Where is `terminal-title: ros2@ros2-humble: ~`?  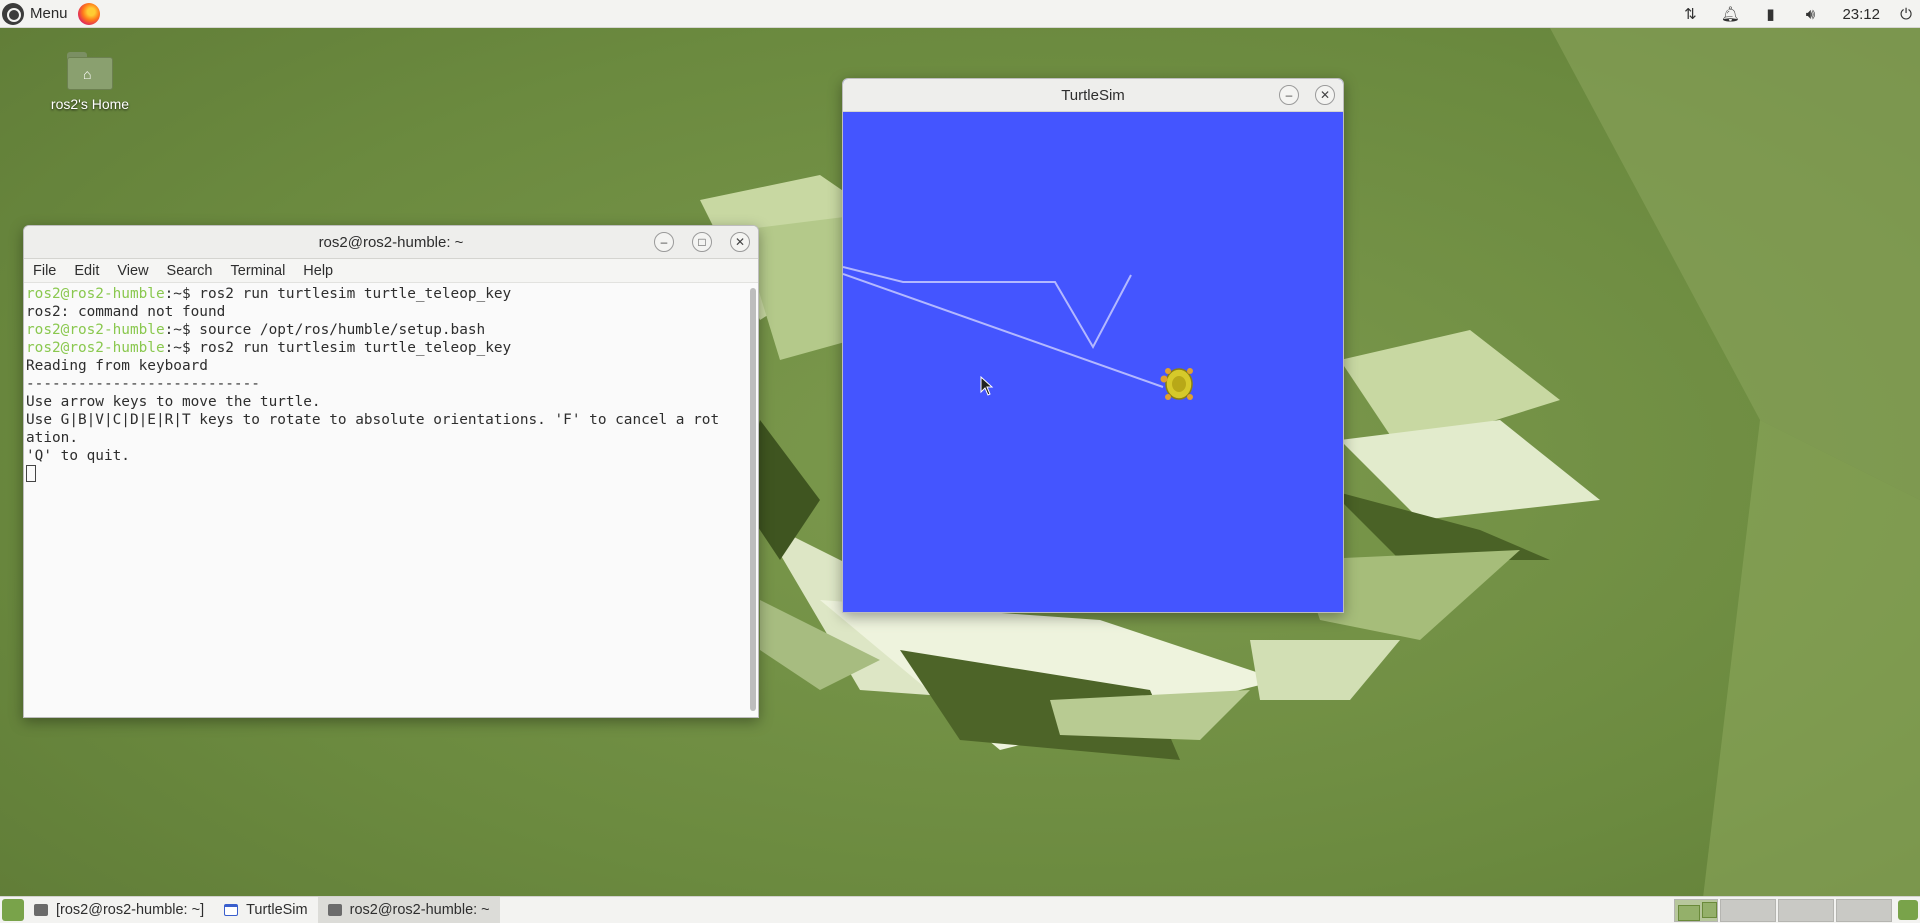
terminal-title: ros2@ros2-humble: ~ is located at coordinates (391, 242).